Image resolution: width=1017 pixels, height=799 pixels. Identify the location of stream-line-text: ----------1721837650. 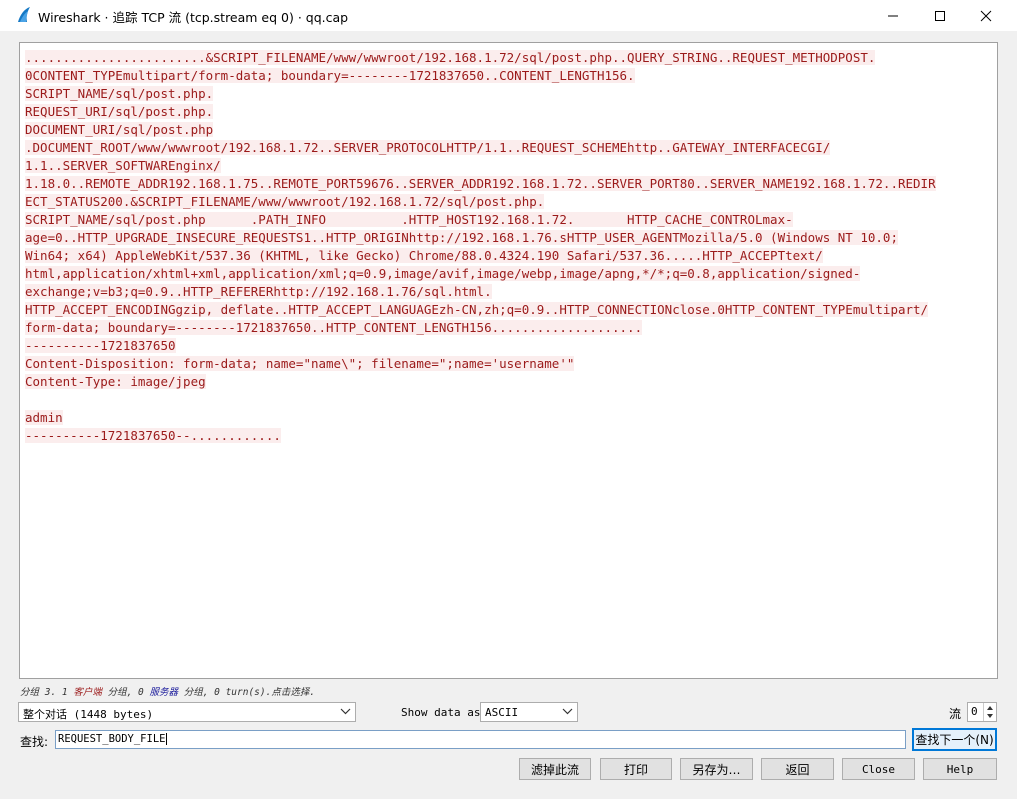
(100, 345).